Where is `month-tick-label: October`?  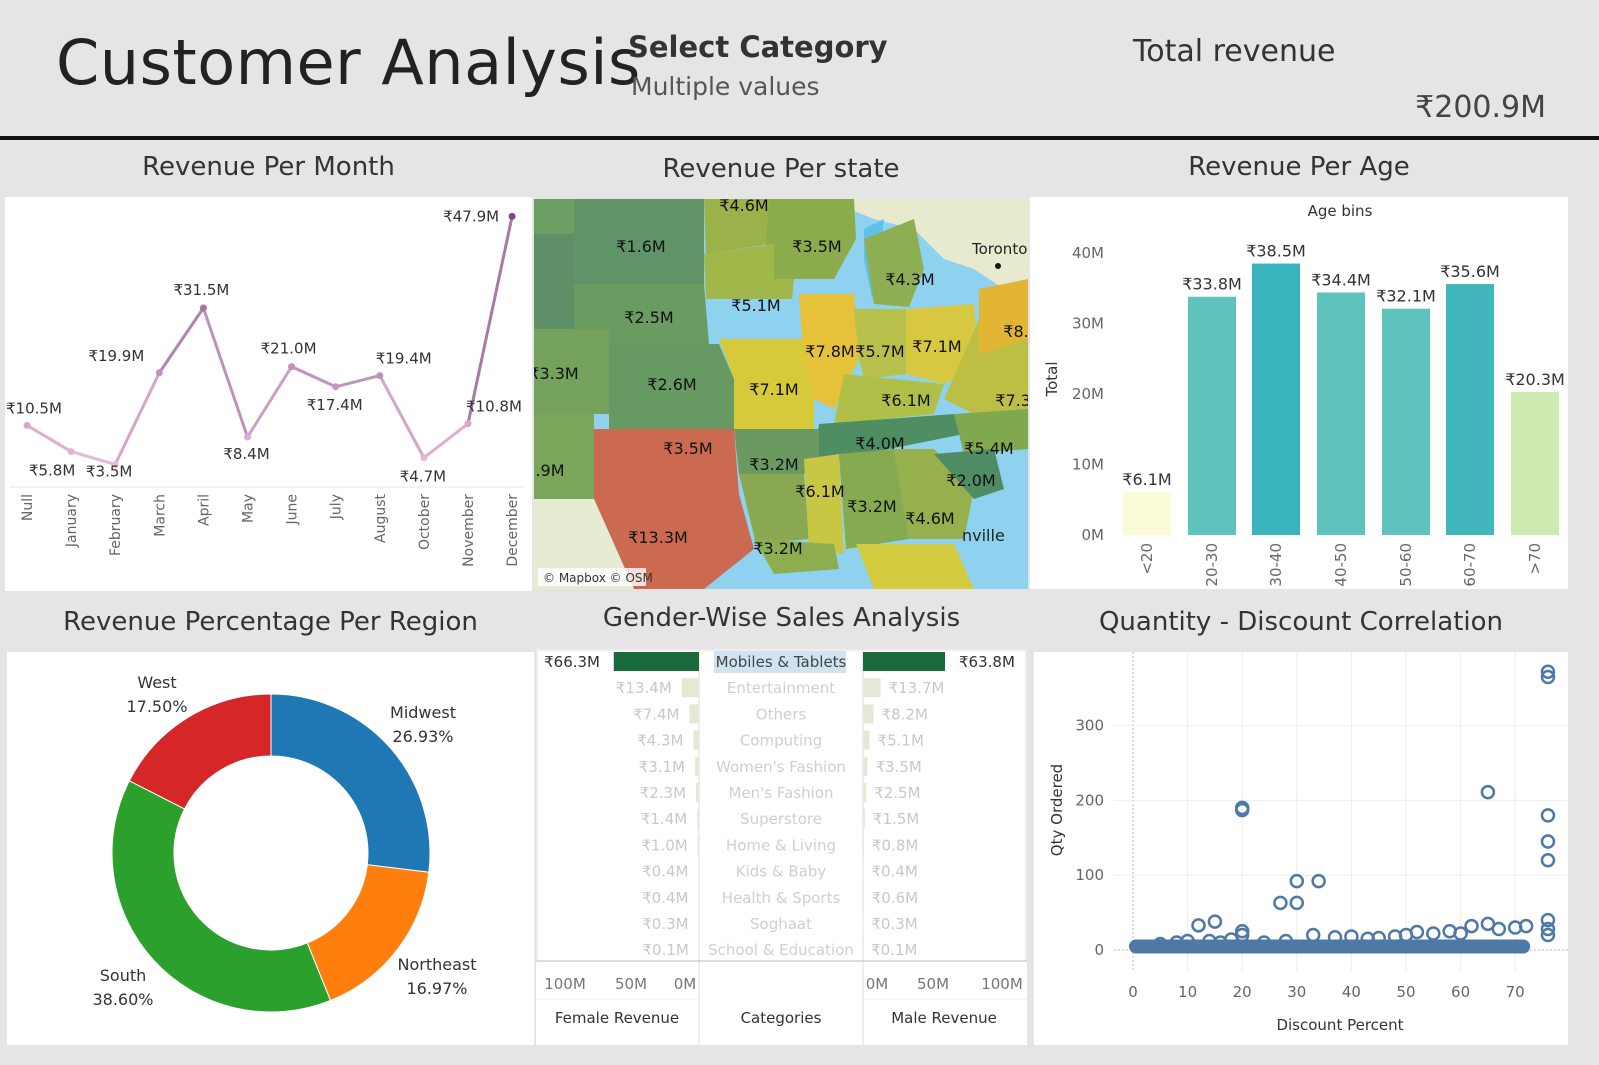
month-tick-label: October is located at coordinates (425, 522).